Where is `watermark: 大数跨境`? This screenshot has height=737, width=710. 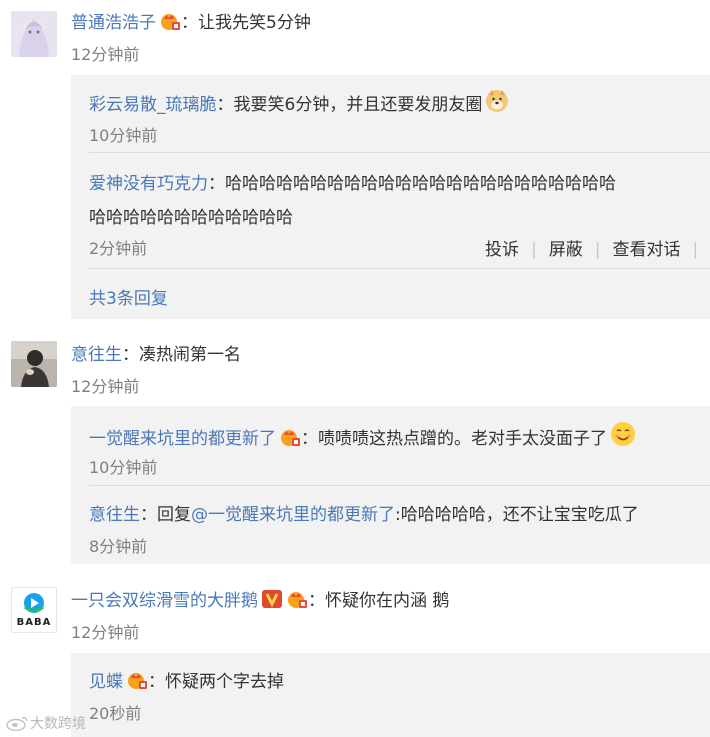
watermark: 大数跨境 is located at coordinates (46, 724).